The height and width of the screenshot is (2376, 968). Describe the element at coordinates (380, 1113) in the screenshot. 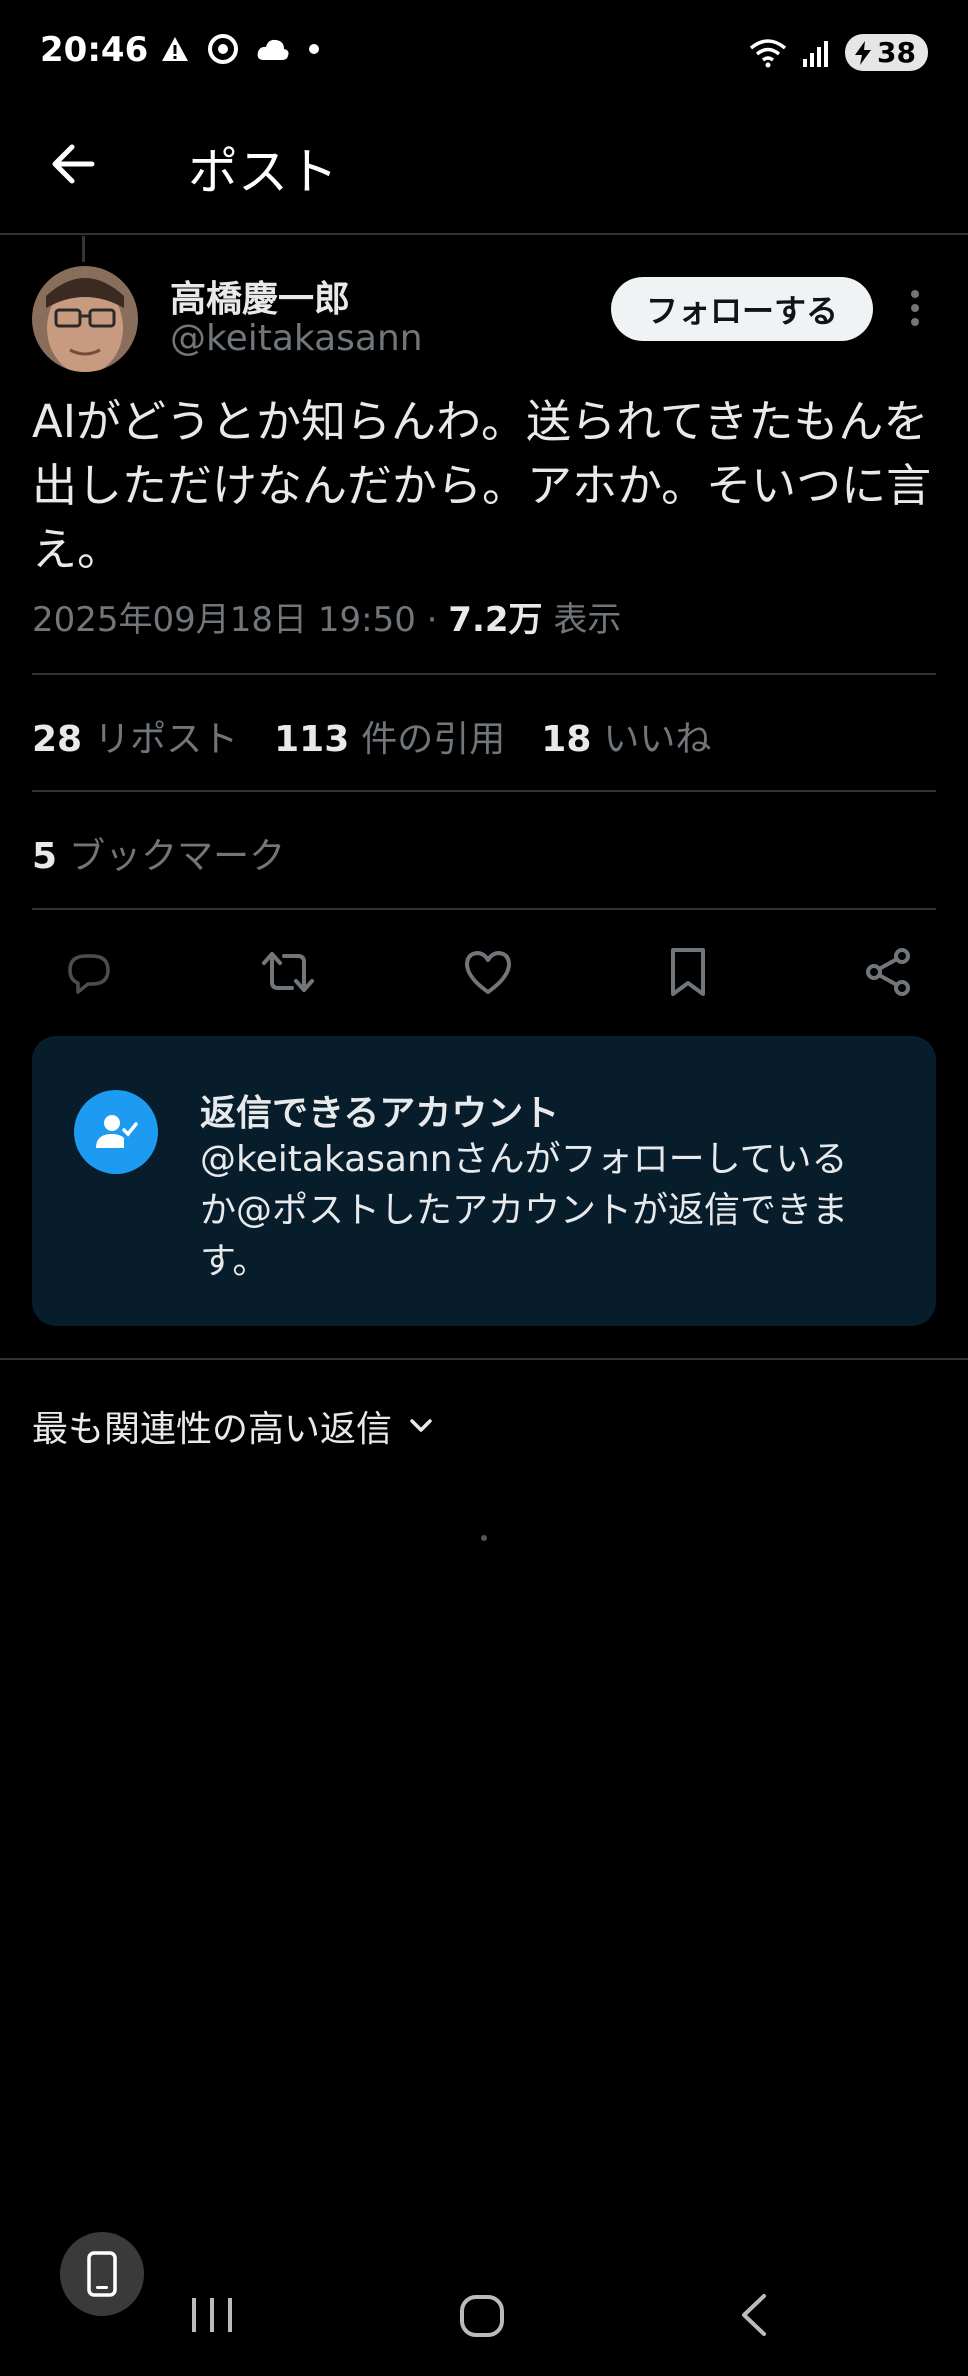

I see `reply-restriction-title: 返信できるアカウント` at that location.